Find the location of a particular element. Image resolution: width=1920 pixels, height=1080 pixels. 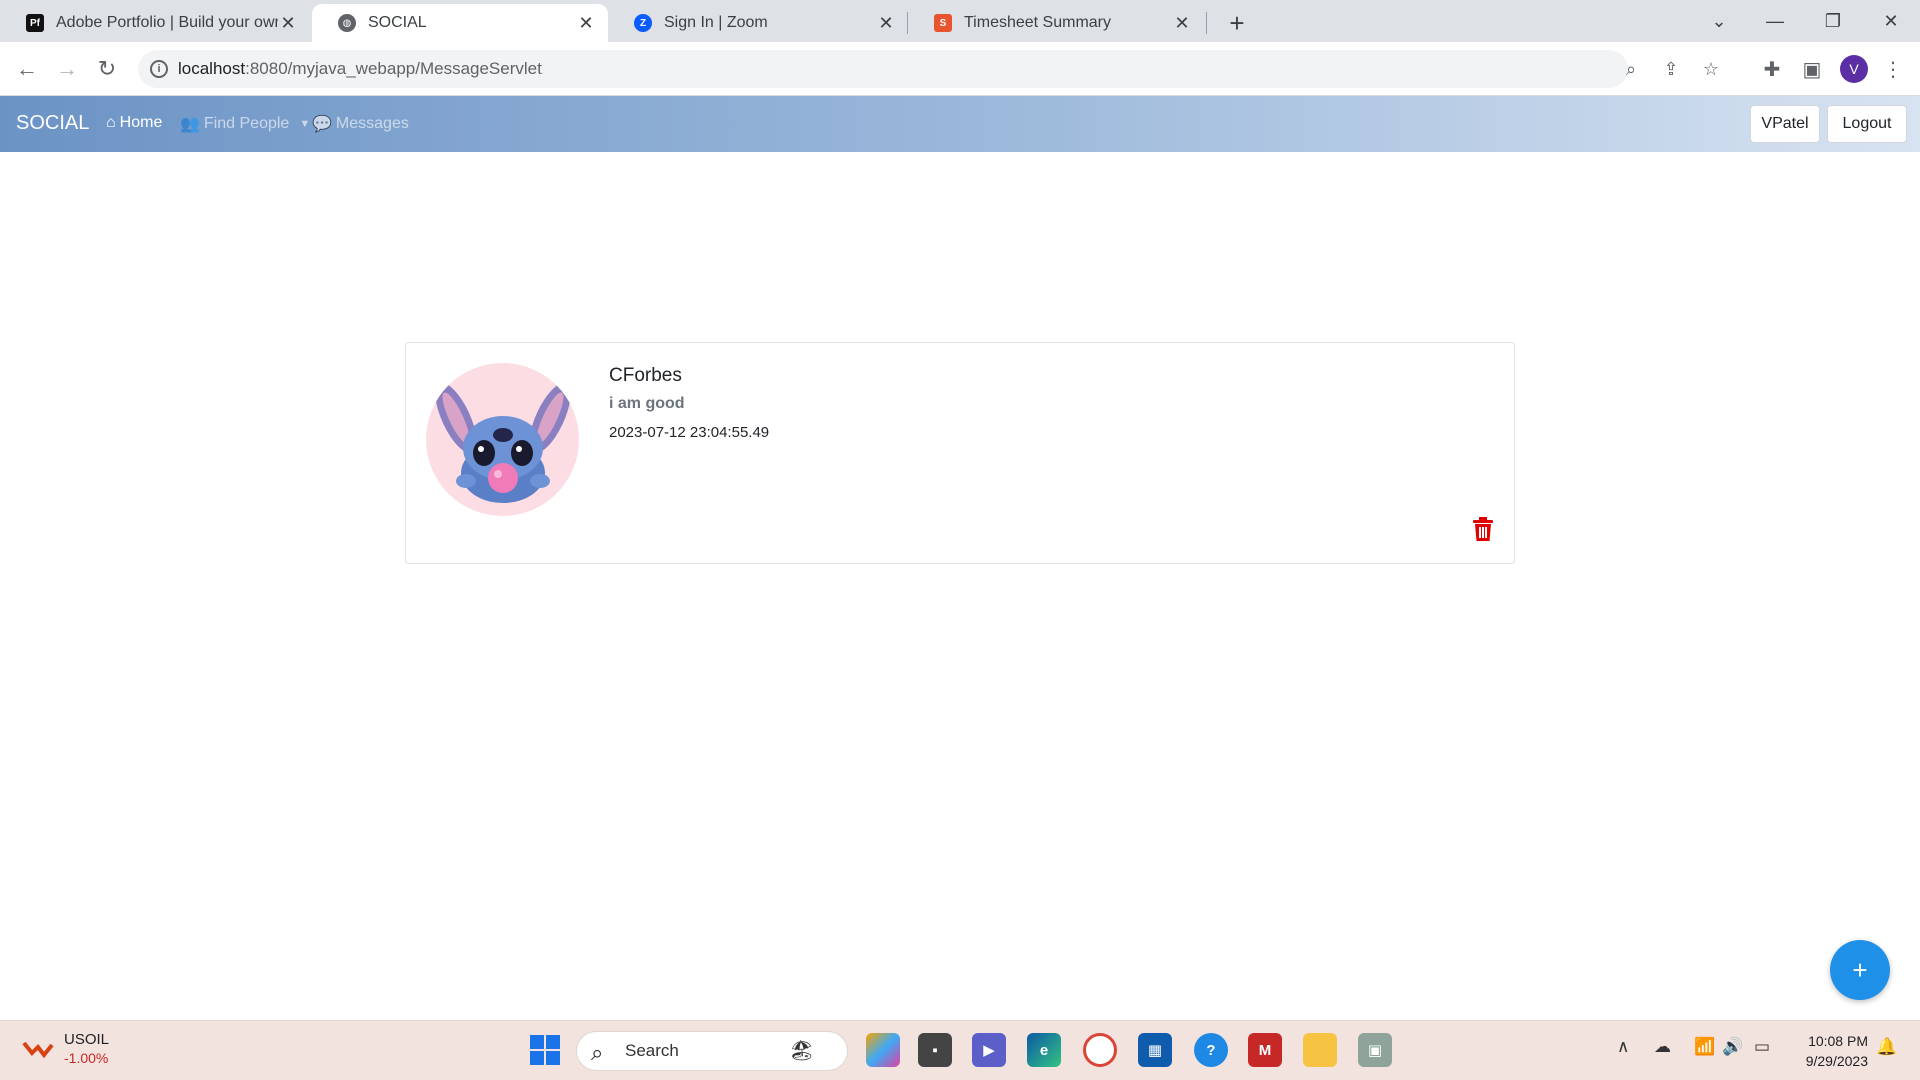

home-icon: ⌂ is located at coordinates (111, 122).